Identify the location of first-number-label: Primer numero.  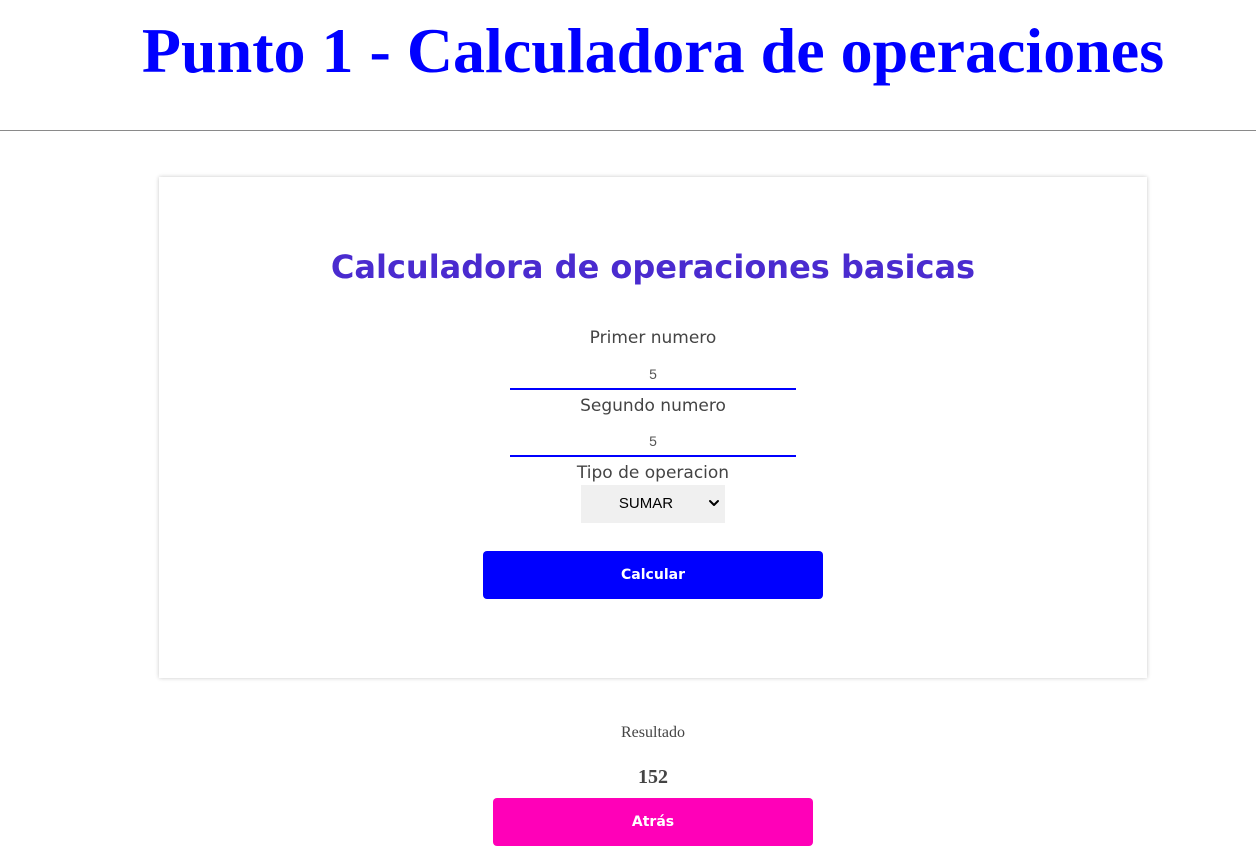
(653, 338).